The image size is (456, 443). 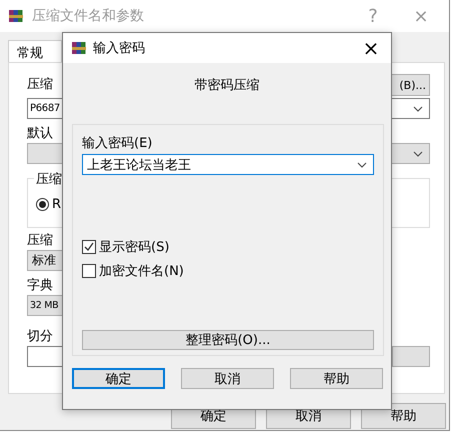 I want to click on close-button: ×, so click(x=371, y=48).